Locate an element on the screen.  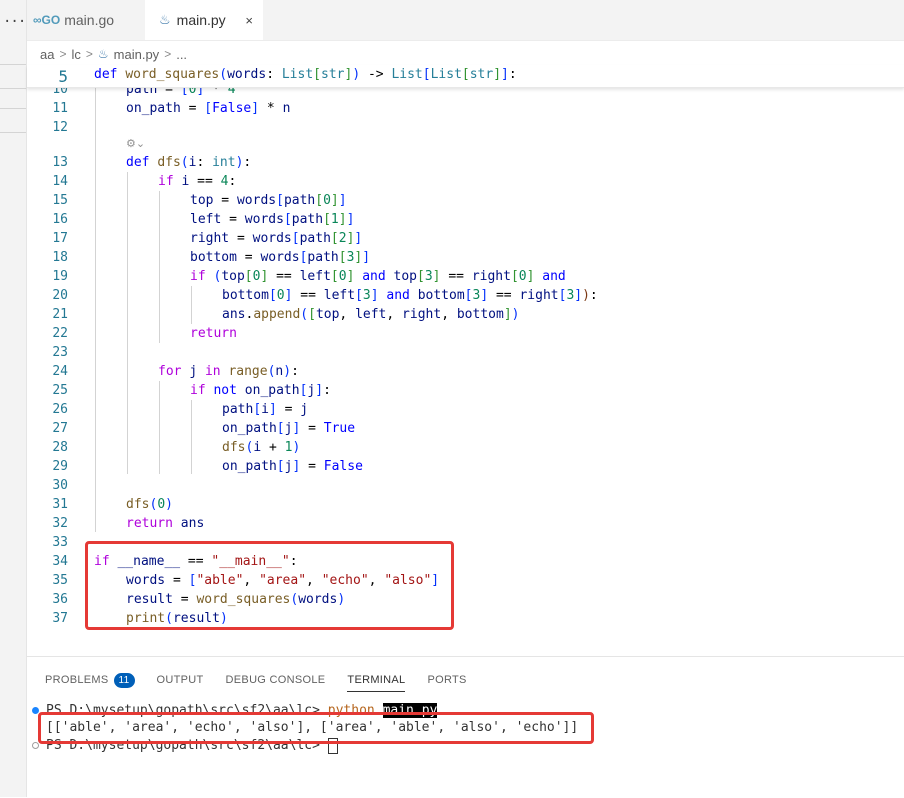
code-line: 28 dfs(i + 1) is located at coordinates (452, 447).